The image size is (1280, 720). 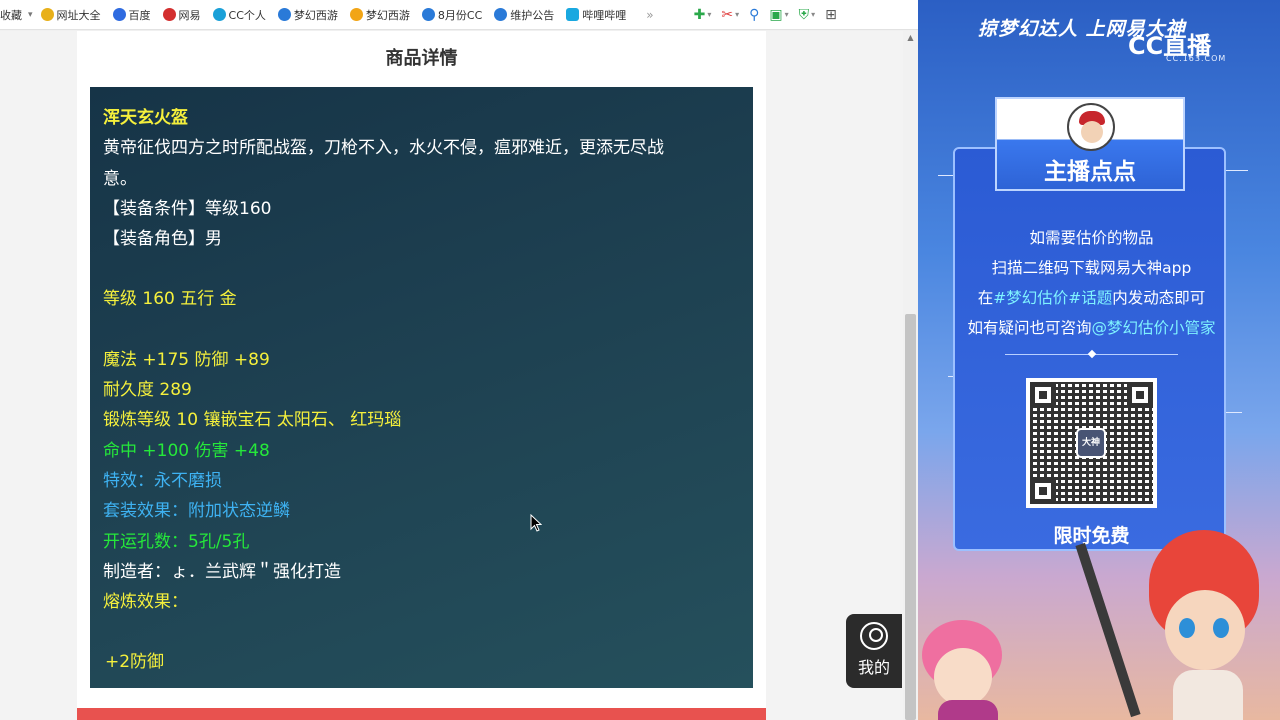 What do you see at coordinates (176, 541) in the screenshot?
I see `item-holes: 开运孔数：5孔/5孔` at bounding box center [176, 541].